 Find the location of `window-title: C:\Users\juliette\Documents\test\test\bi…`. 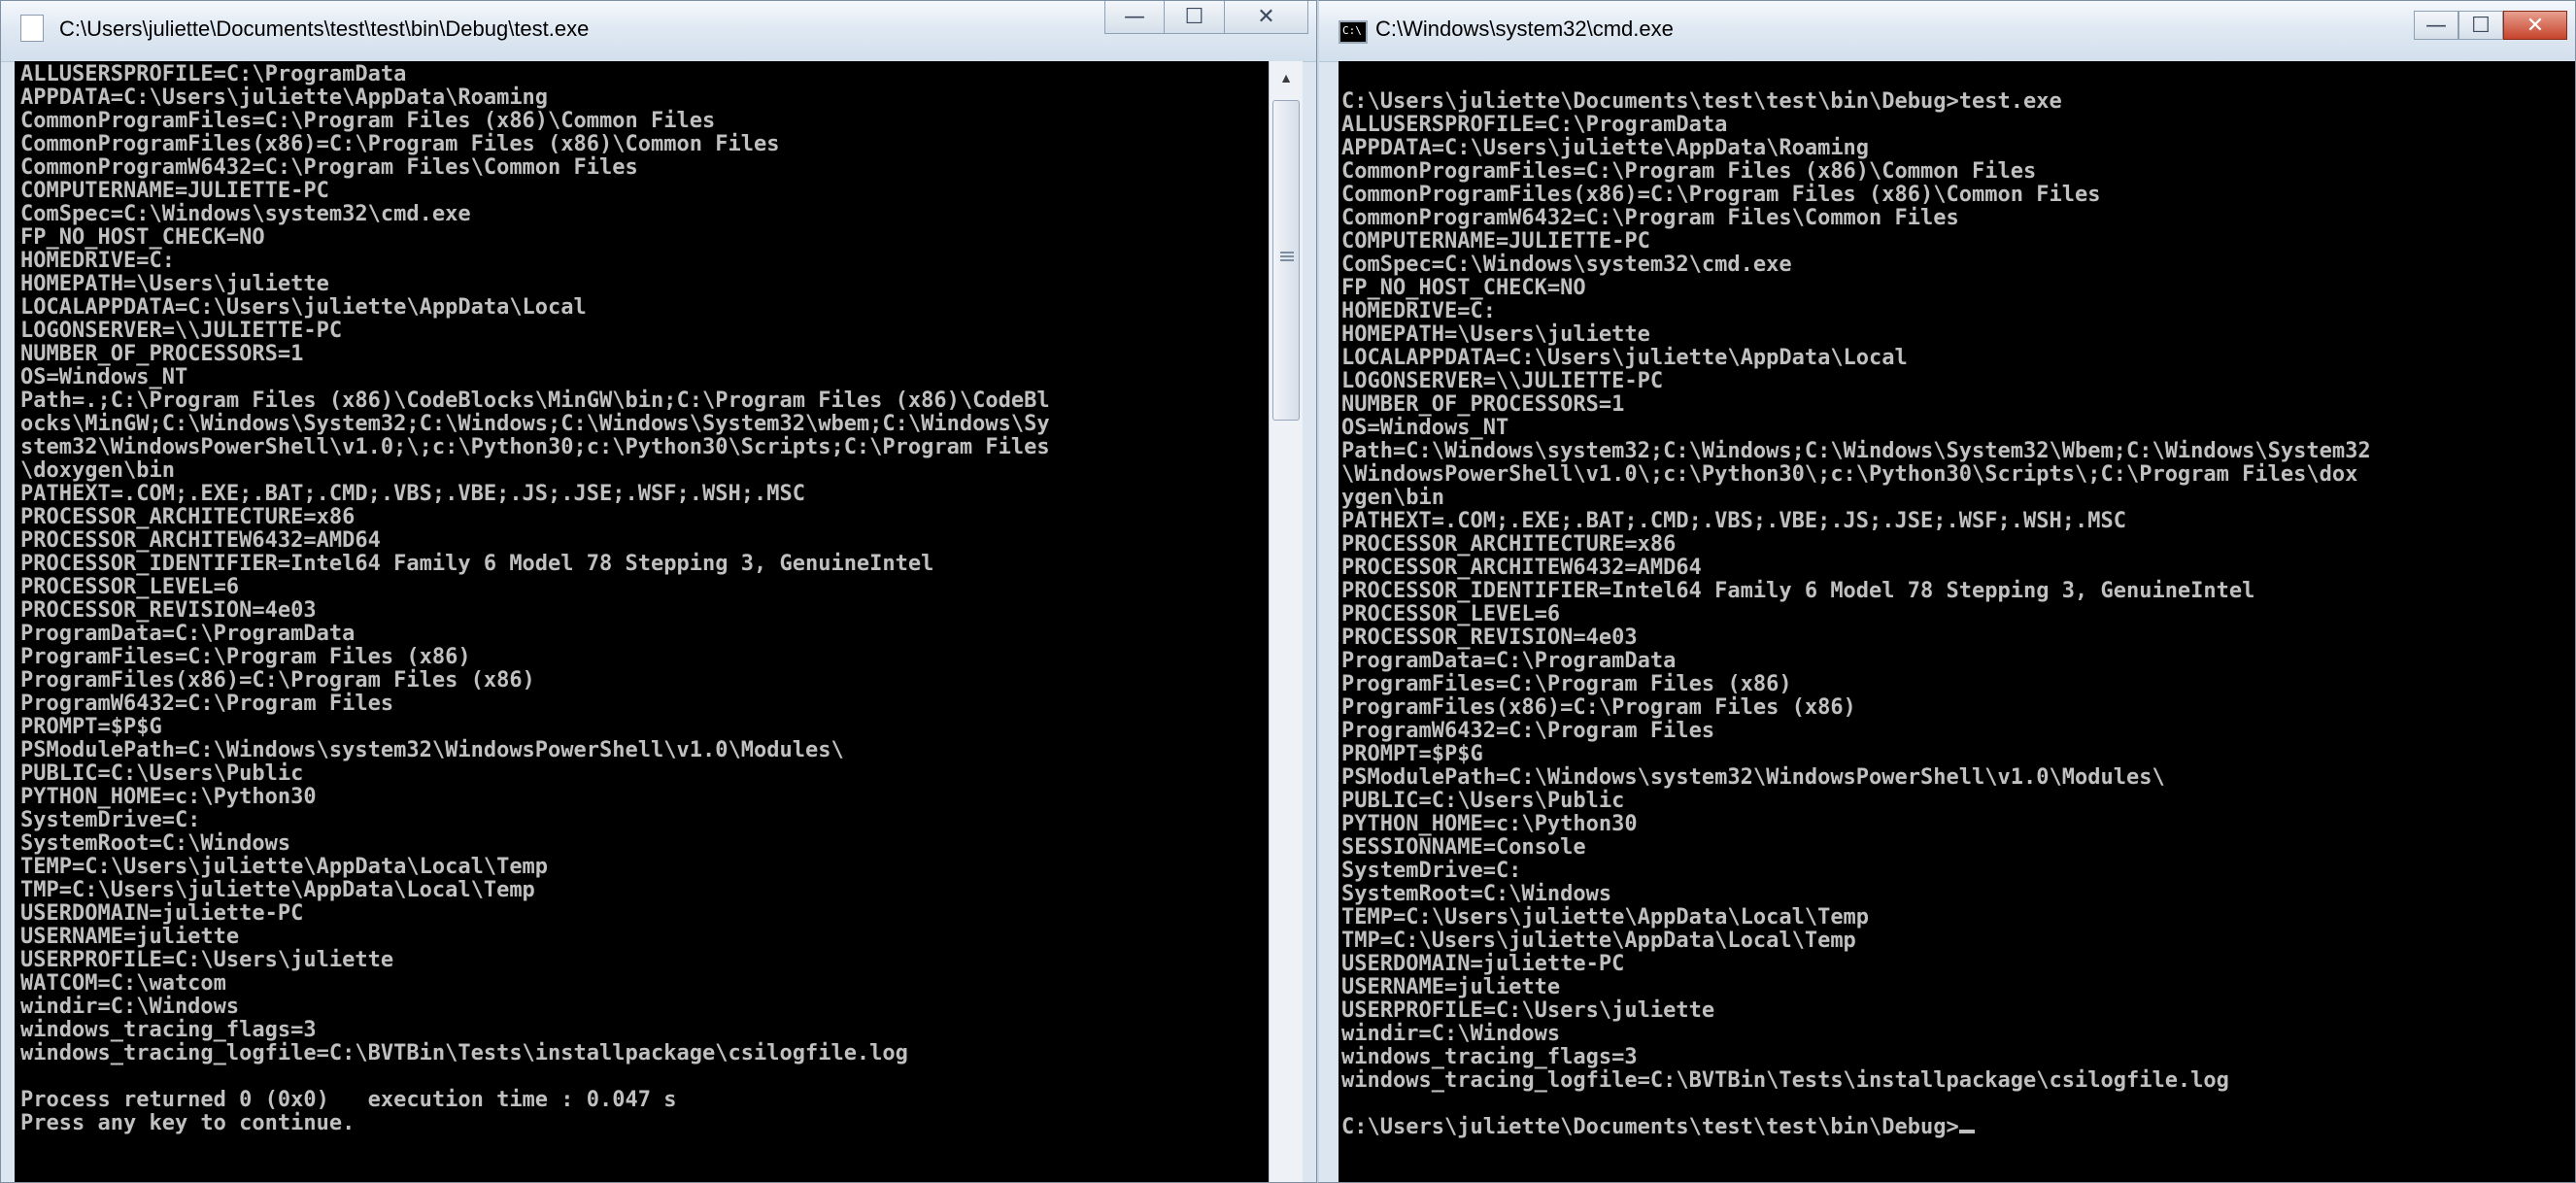

window-title: C:\Users\juliette\Documents\test\test\bi… is located at coordinates (324, 29).